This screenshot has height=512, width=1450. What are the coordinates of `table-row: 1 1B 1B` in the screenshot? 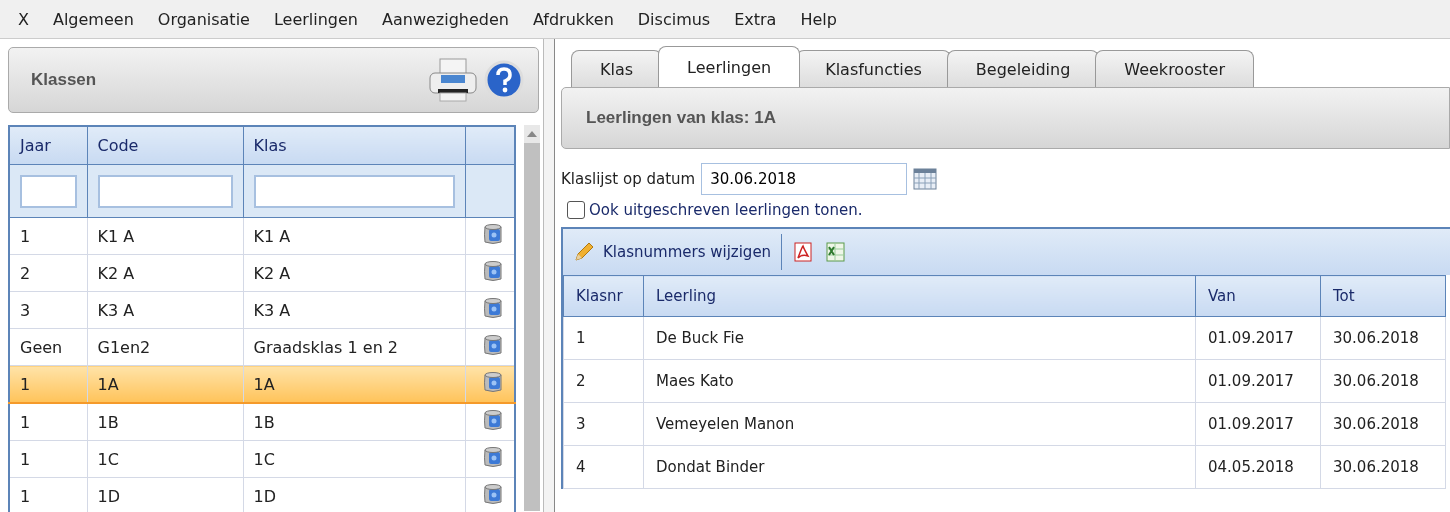 It's located at (262, 422).